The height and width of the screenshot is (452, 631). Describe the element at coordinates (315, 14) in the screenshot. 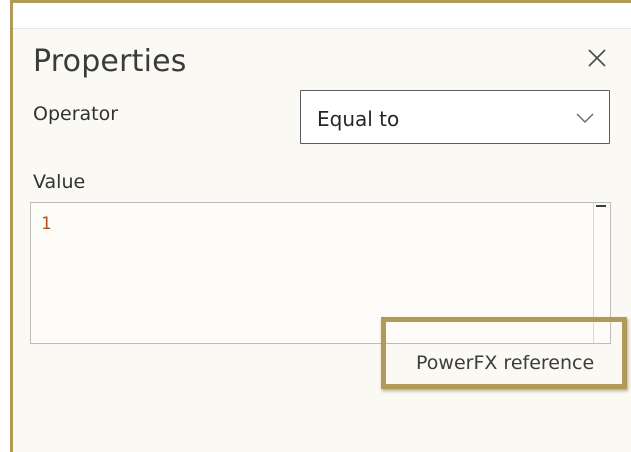

I see `top-strip` at that location.